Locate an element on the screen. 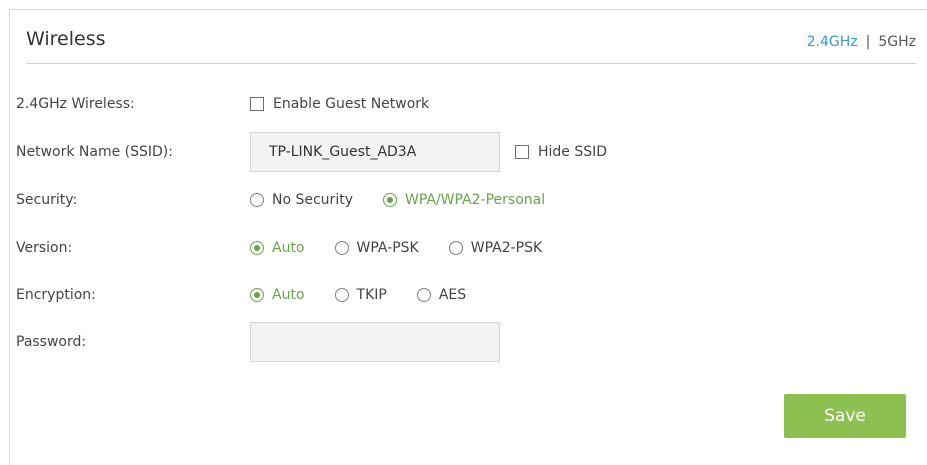  row-password: Password: is located at coordinates (456, 342).